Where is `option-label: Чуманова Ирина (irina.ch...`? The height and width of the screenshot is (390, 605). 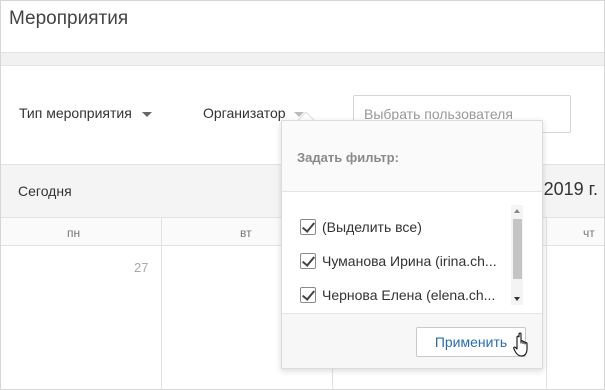
option-label: Чуманова Ирина (irina.ch... is located at coordinates (409, 261).